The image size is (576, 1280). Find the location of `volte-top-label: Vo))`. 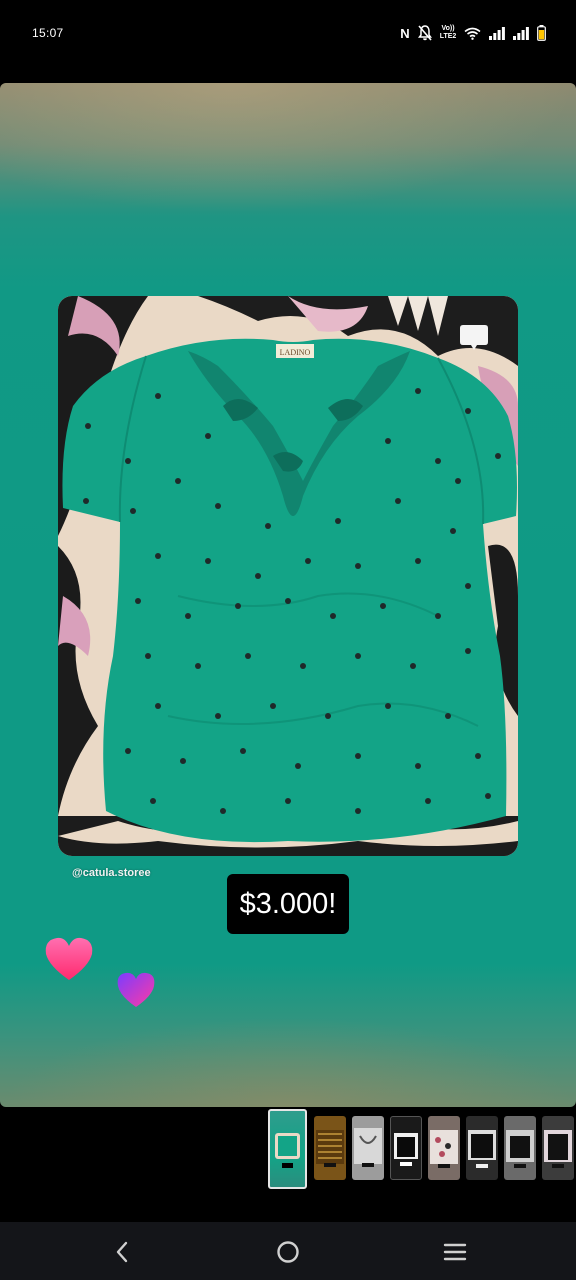

volte-top-label: Vo)) is located at coordinates (448, 28).